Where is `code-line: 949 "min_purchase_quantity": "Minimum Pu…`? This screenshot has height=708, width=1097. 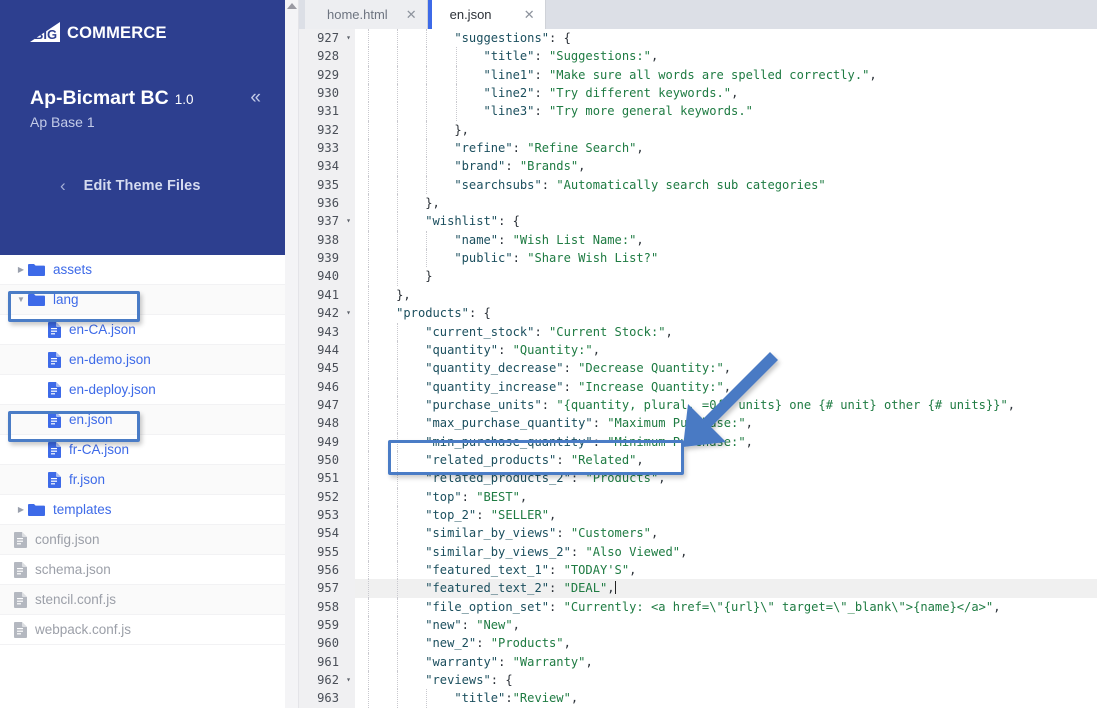 code-line: 949 "min_purchase_quantity": "Minimum Pu… is located at coordinates (698, 441).